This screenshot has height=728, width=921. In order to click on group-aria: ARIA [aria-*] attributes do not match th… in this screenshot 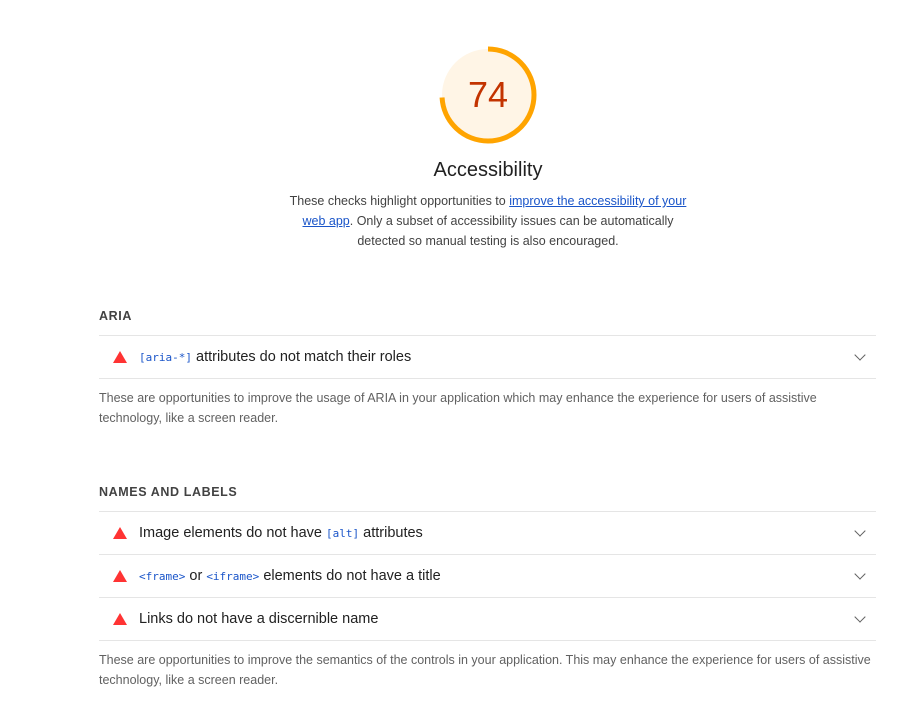, I will do `click(487, 368)`.